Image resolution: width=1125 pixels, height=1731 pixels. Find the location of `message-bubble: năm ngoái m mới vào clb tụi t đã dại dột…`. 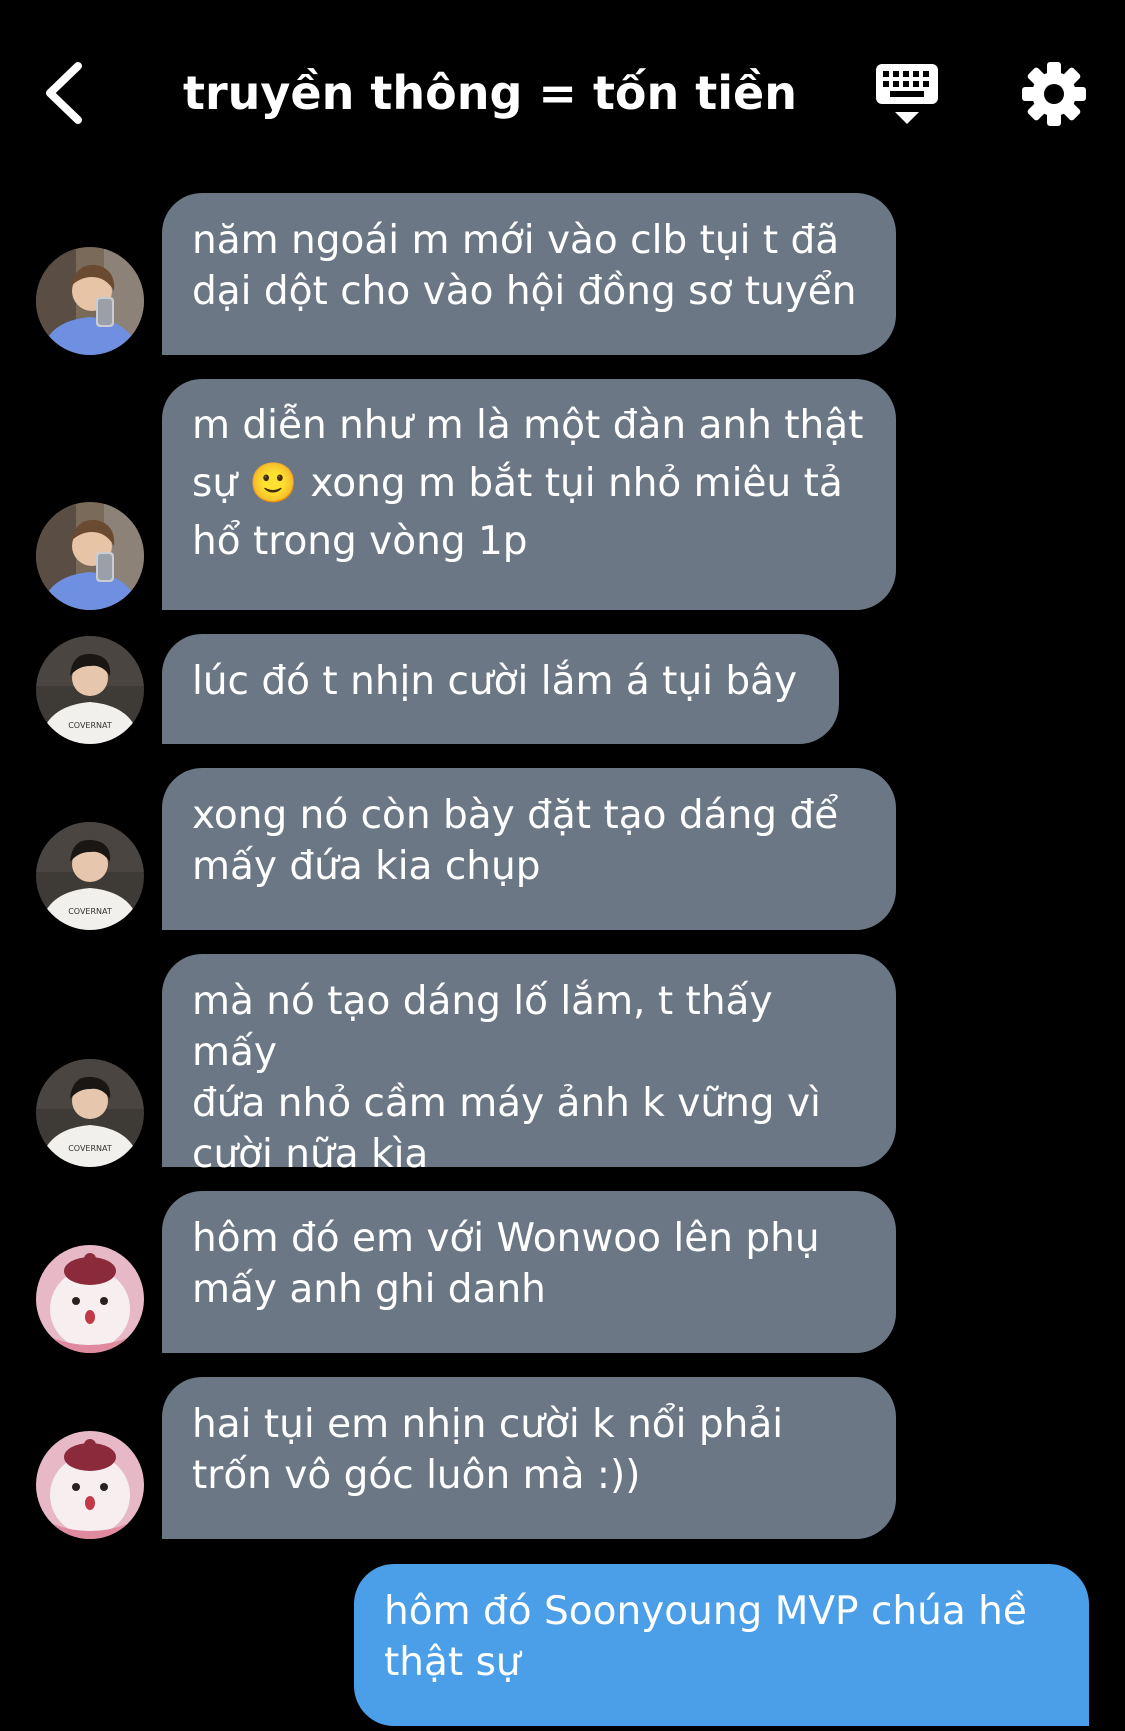

message-bubble: năm ngoái m mới vào clb tụi t đã dại dột… is located at coordinates (529, 274).